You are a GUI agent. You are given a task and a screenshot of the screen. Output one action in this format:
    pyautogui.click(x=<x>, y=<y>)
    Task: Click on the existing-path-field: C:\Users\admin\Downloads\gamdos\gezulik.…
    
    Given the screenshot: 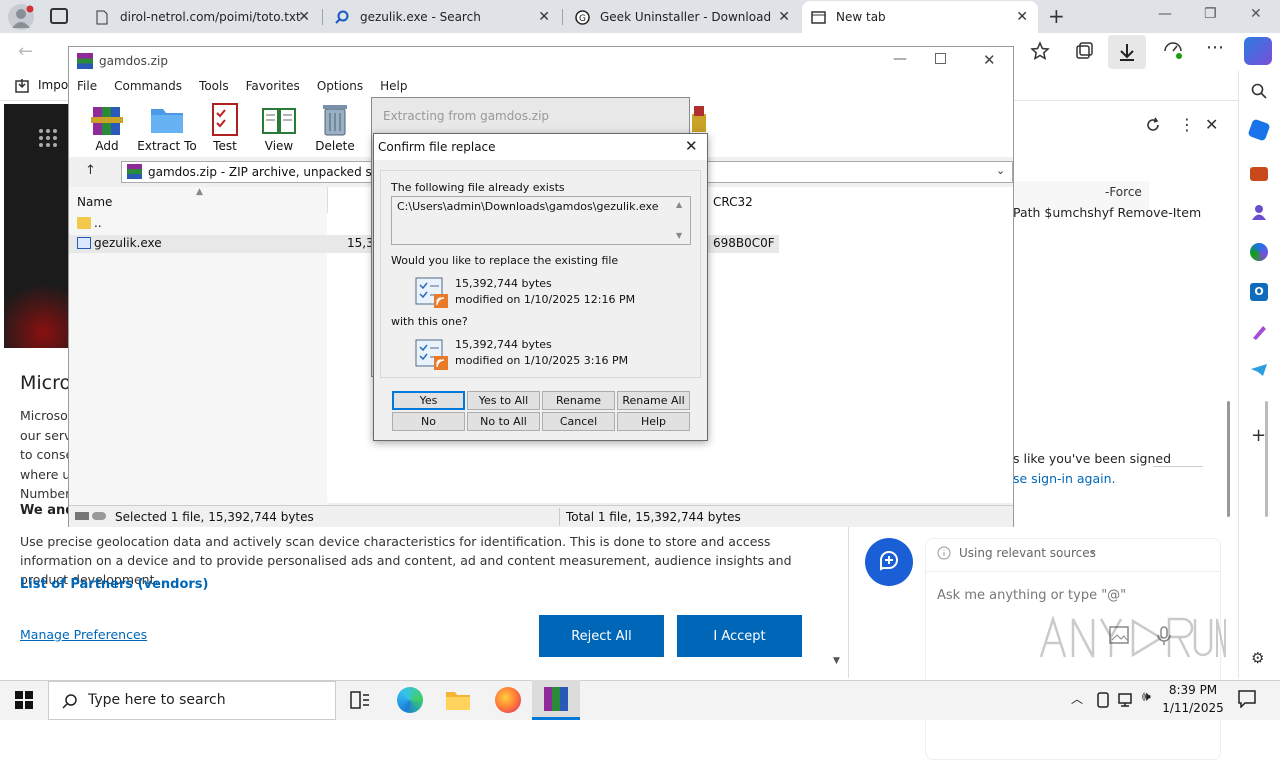 What is the action you would take?
    pyautogui.click(x=541, y=220)
    